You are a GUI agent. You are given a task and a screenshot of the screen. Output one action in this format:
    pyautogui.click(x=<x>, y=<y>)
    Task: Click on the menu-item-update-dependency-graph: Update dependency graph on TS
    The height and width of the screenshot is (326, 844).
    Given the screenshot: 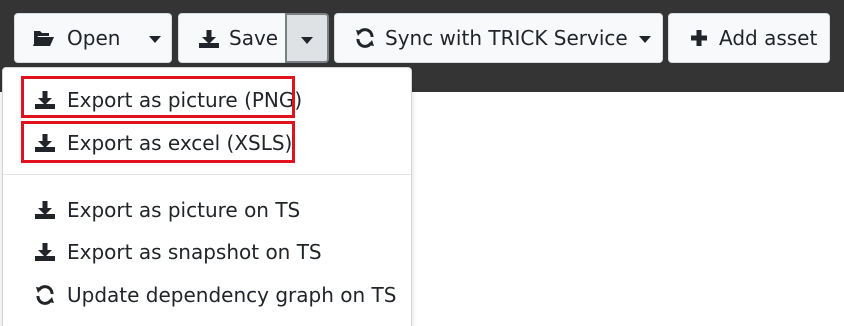 What is the action you would take?
    pyautogui.click(x=207, y=295)
    